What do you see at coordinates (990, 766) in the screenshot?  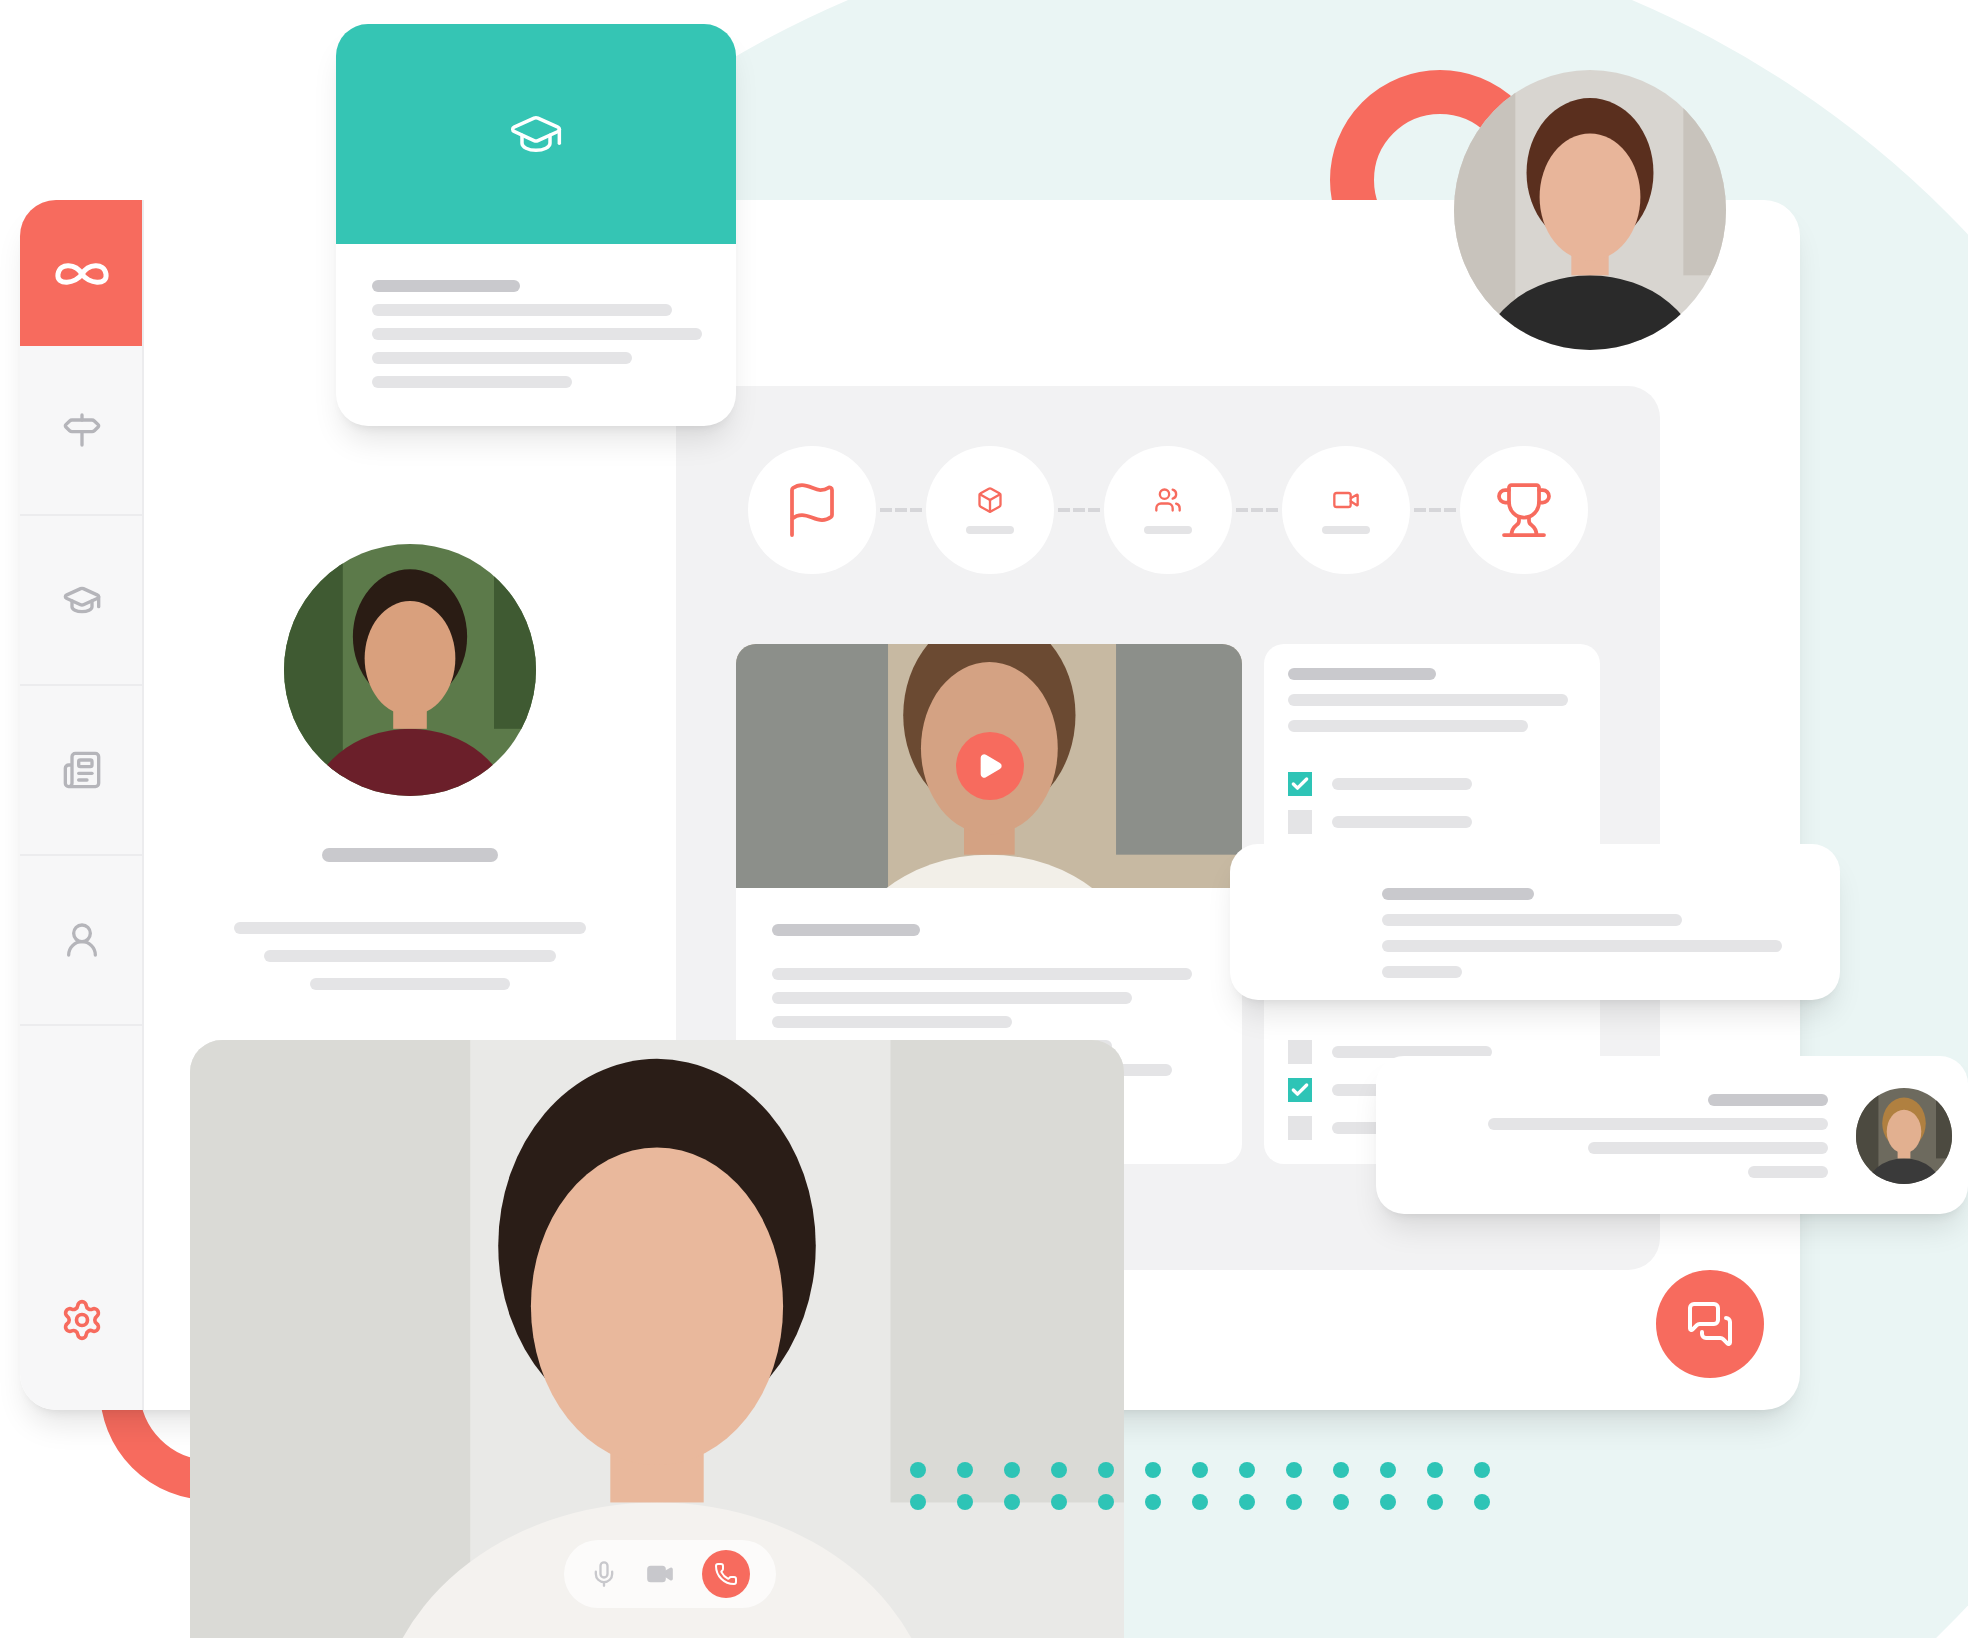 I see `play-icon` at bounding box center [990, 766].